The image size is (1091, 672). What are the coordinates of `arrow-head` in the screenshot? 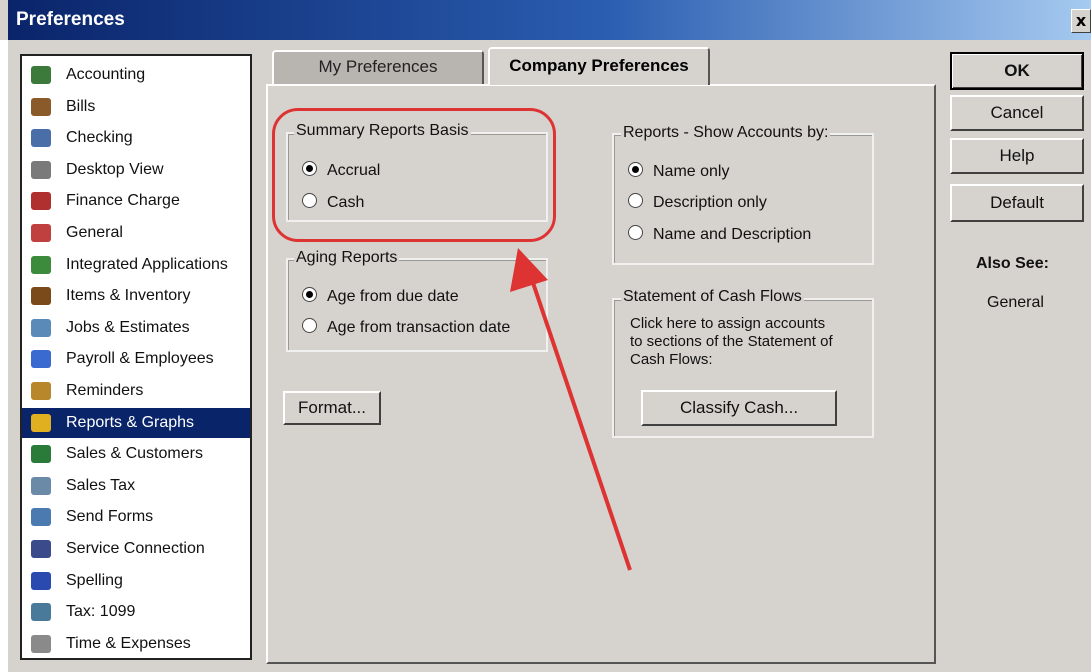 It's located at (529, 270).